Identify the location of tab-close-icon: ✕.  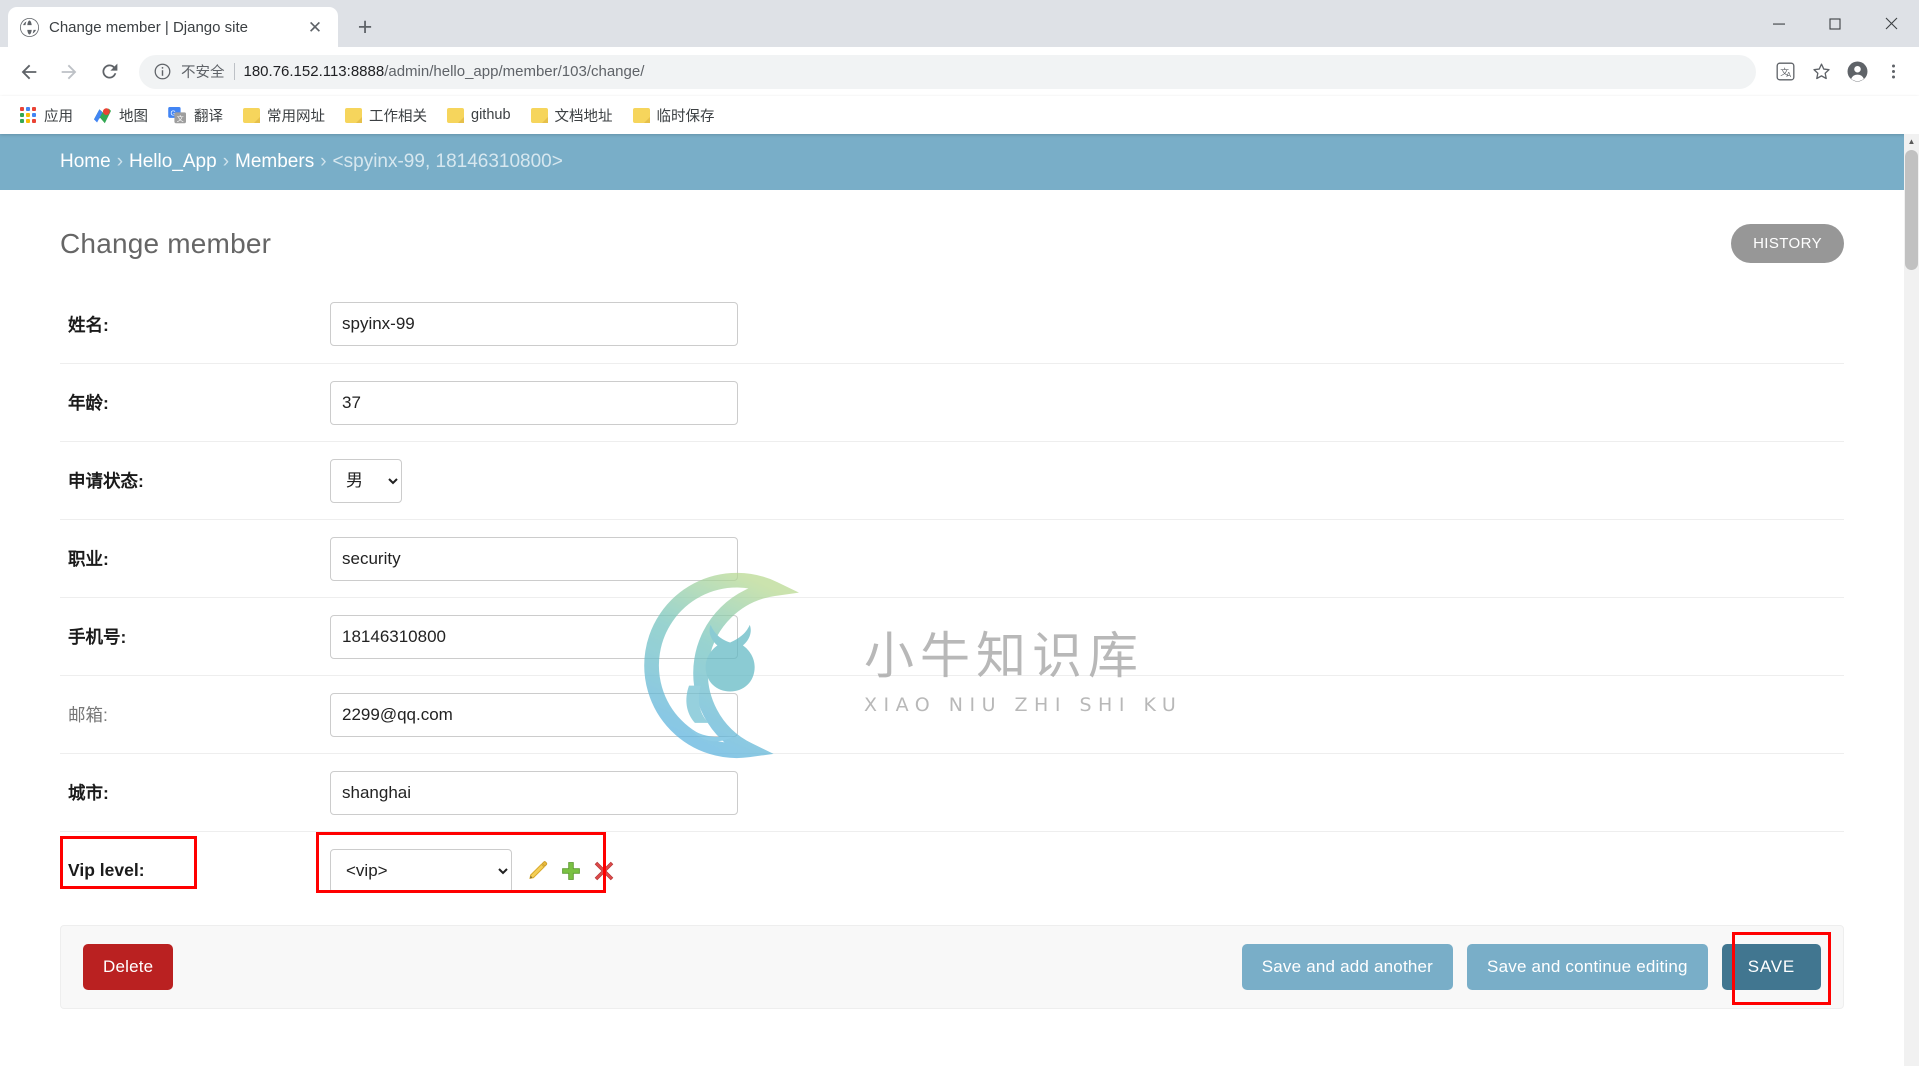
(315, 27).